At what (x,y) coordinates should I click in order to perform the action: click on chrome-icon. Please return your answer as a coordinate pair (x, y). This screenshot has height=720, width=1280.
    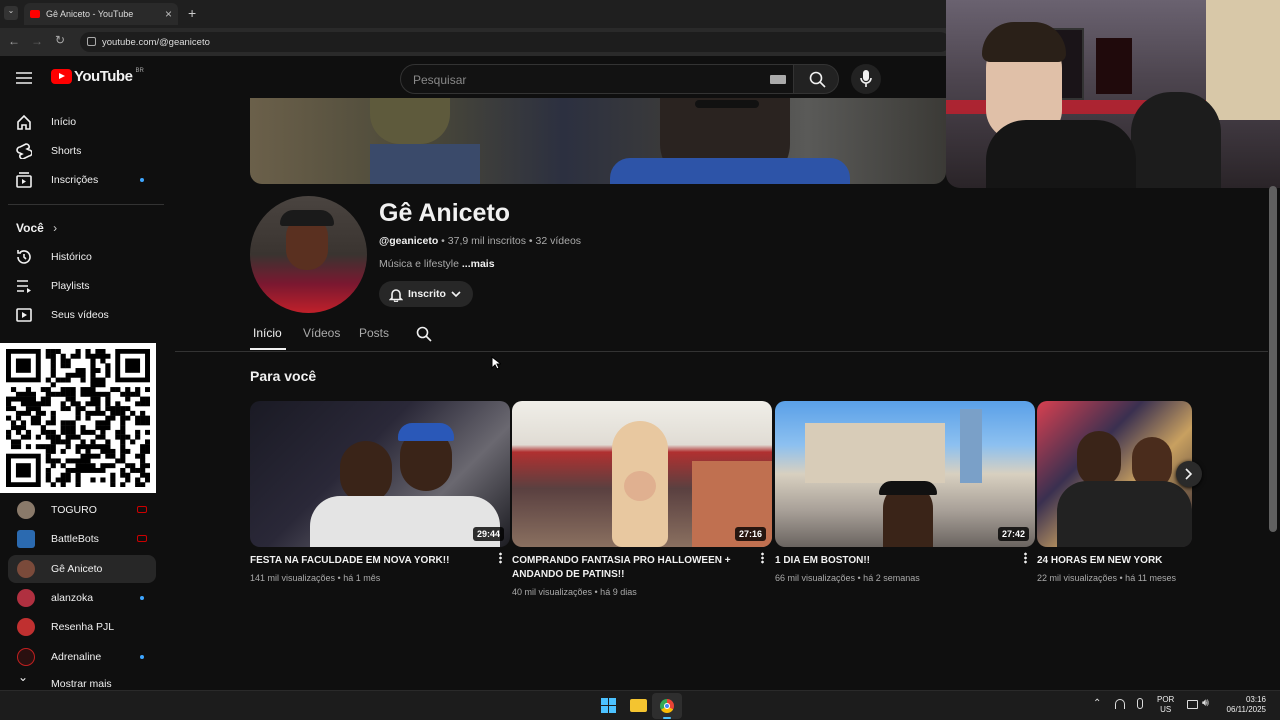
    Looking at the image, I should click on (667, 706).